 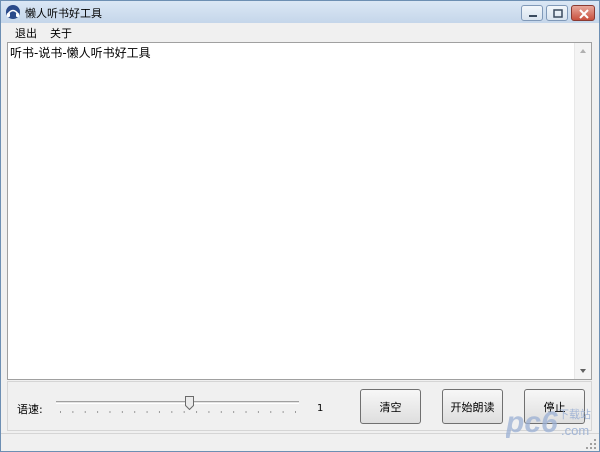 I want to click on slider-ticks, so click(x=178, y=412).